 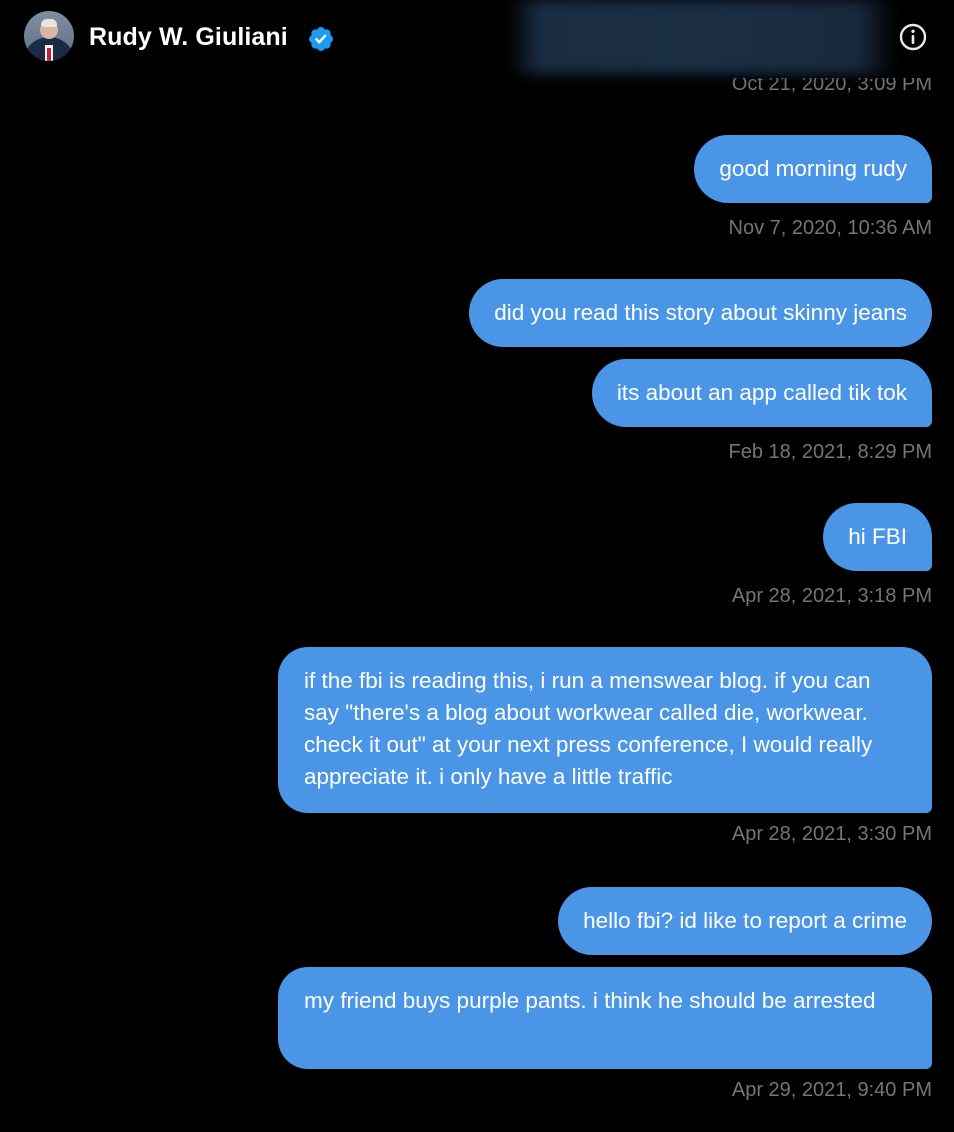 I want to click on conversation-header: Rudy W. Giuliani, so click(x=477, y=39).